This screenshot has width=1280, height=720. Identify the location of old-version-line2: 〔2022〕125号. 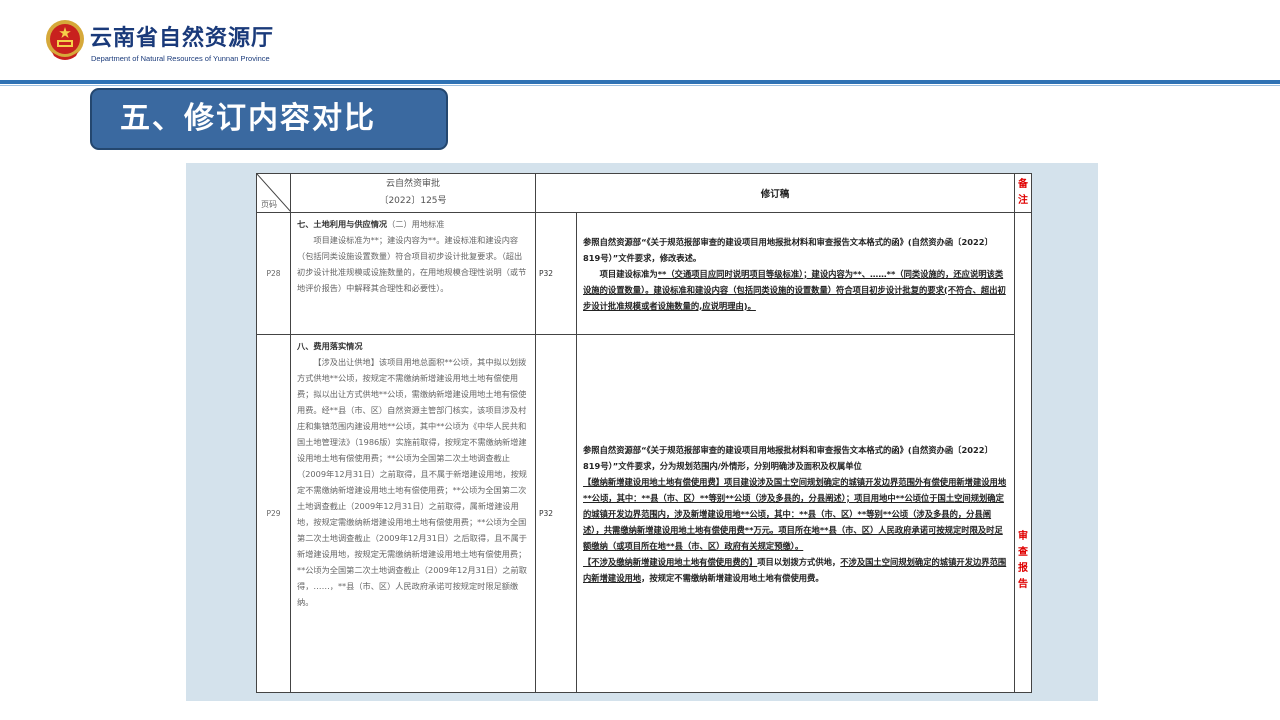
(413, 201).